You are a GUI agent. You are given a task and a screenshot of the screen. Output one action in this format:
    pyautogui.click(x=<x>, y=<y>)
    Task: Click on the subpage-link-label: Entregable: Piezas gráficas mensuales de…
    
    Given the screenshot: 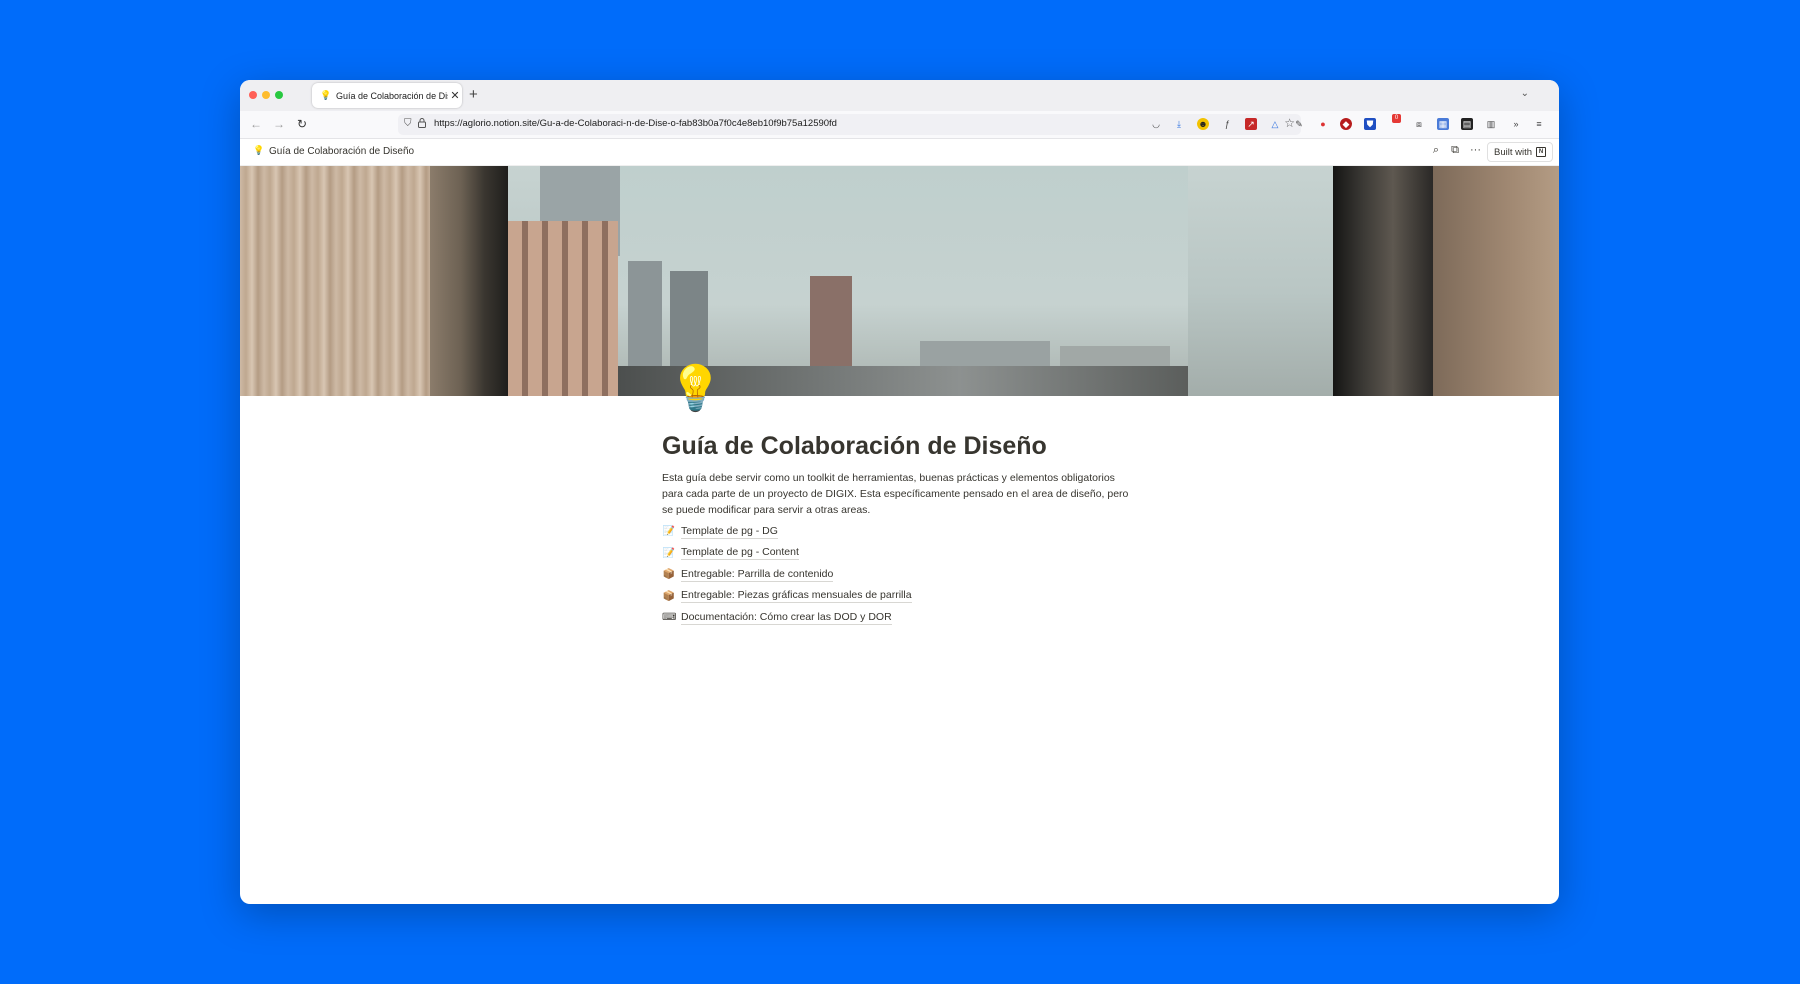 What is the action you would take?
    pyautogui.click(x=796, y=596)
    